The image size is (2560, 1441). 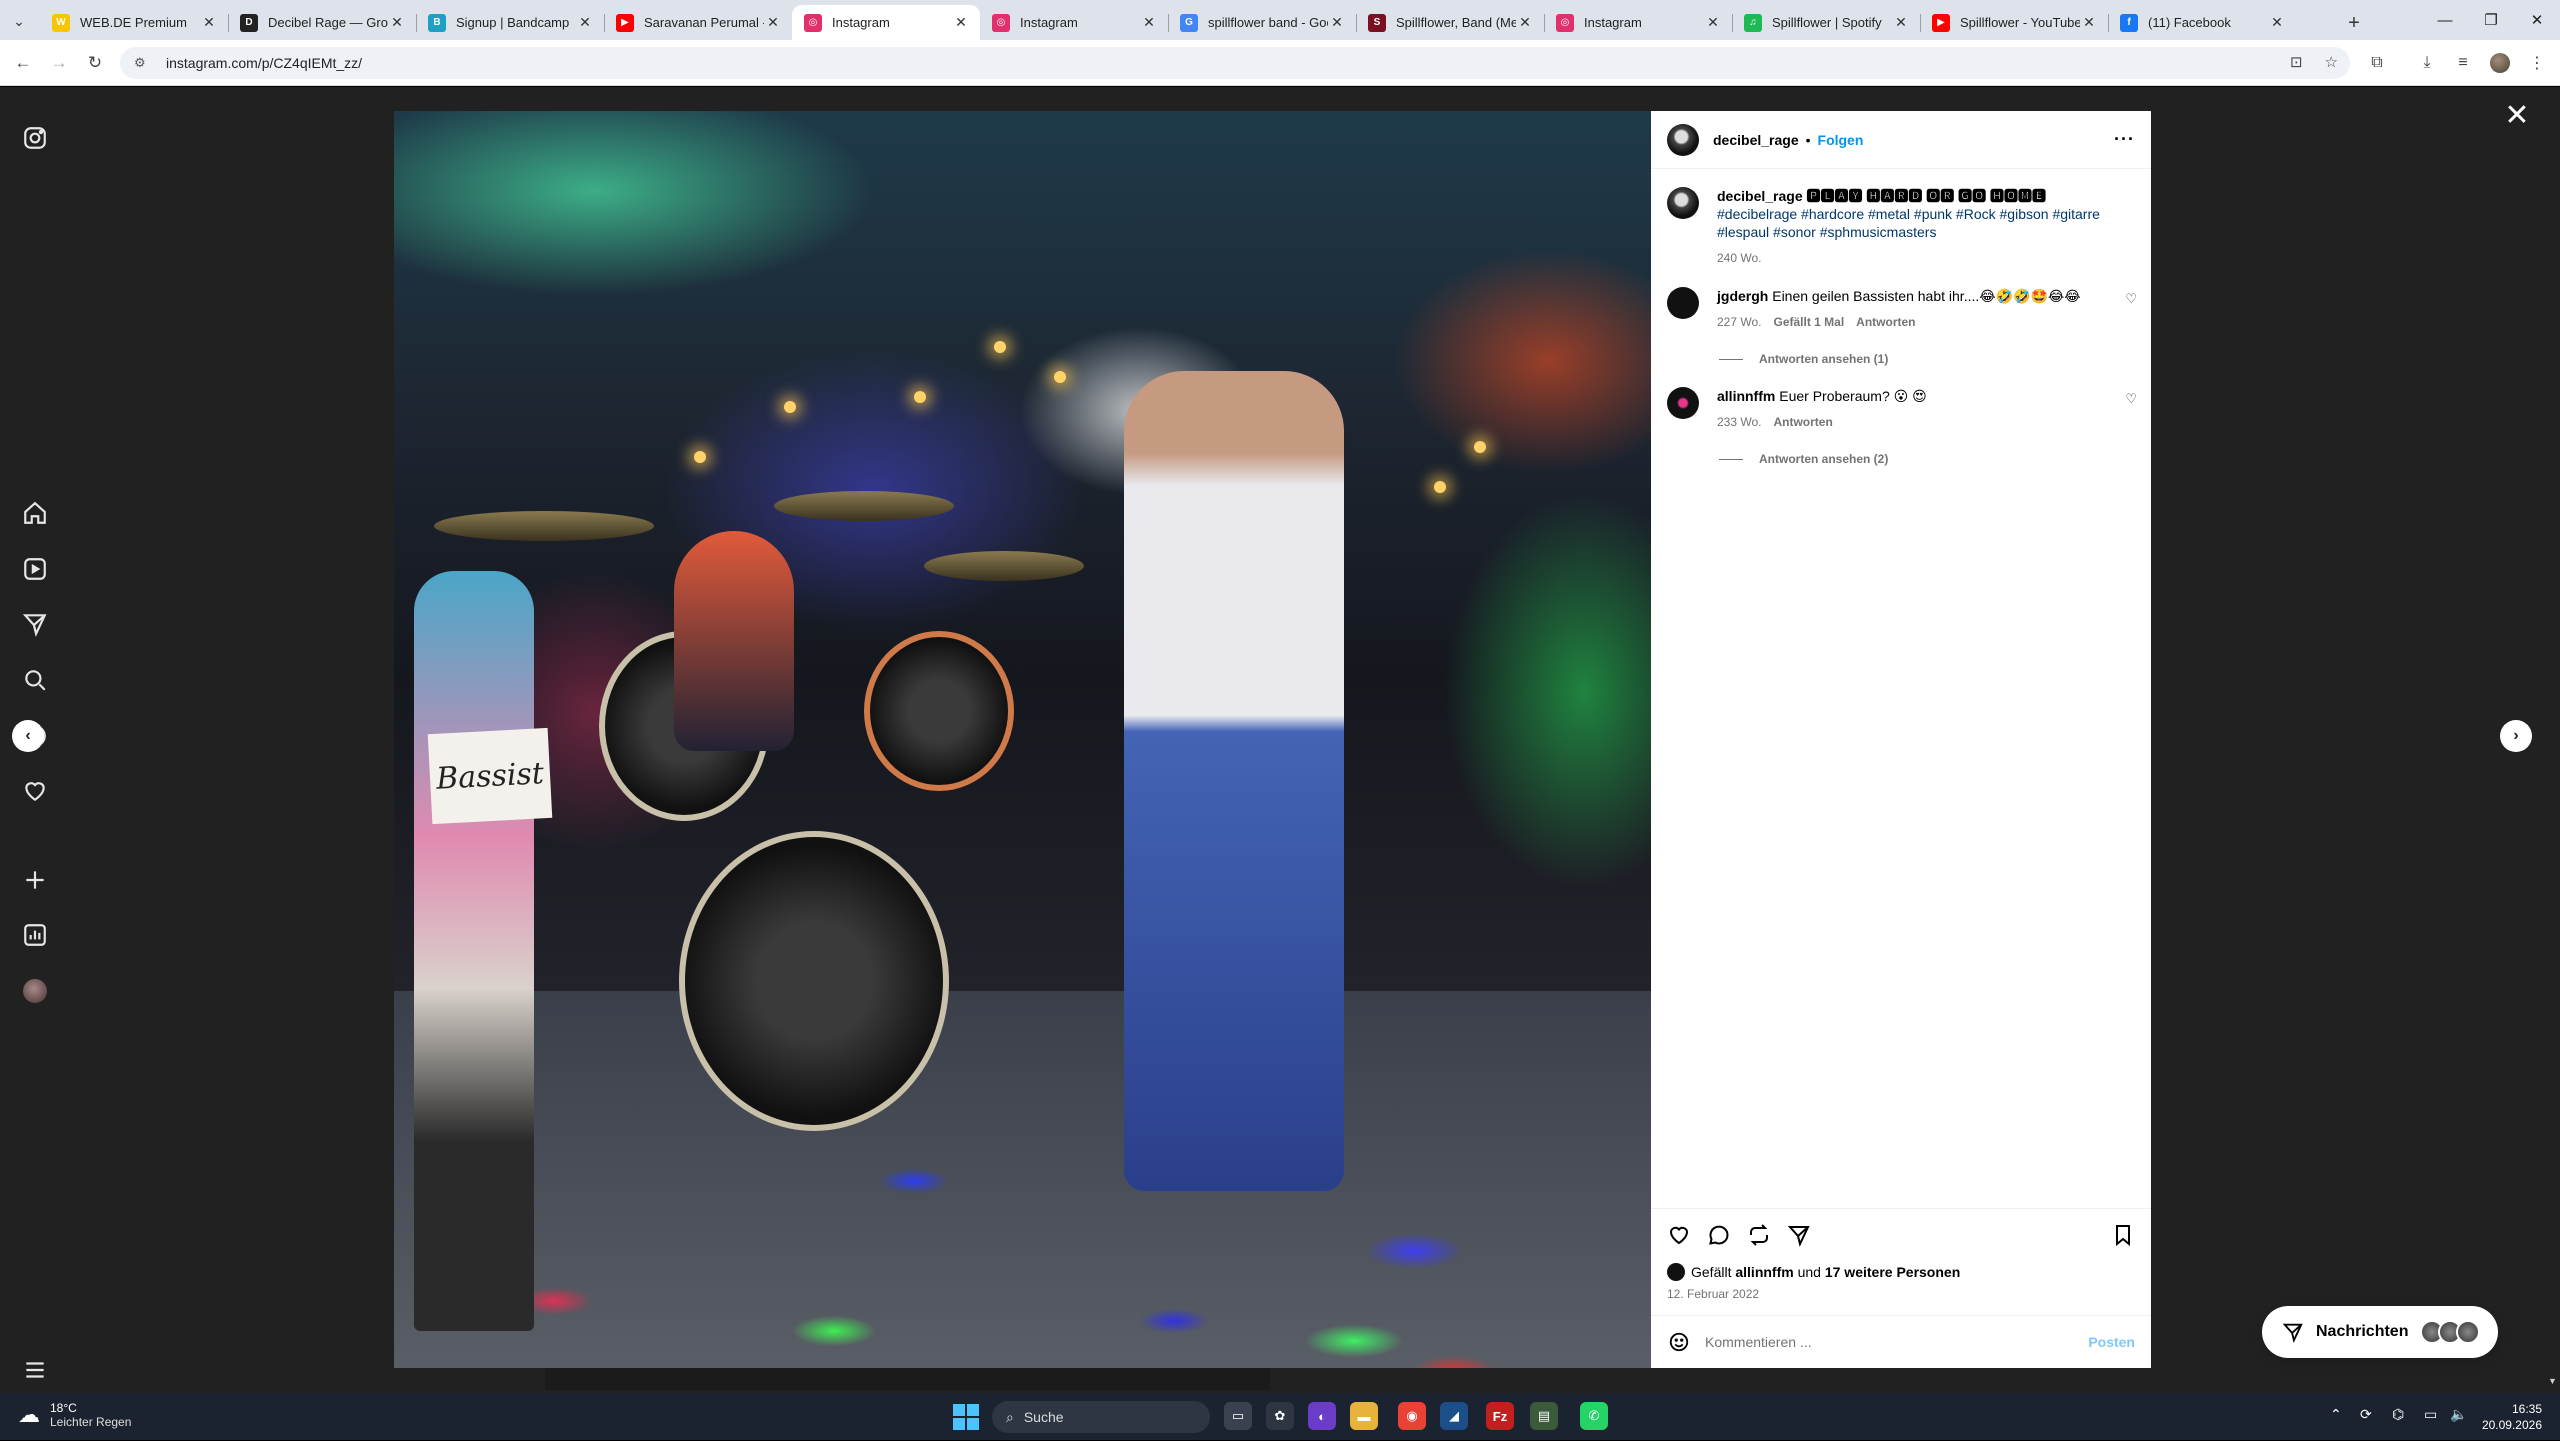 What do you see at coordinates (1897, 1342) in the screenshot?
I see `comment-input` at bounding box center [1897, 1342].